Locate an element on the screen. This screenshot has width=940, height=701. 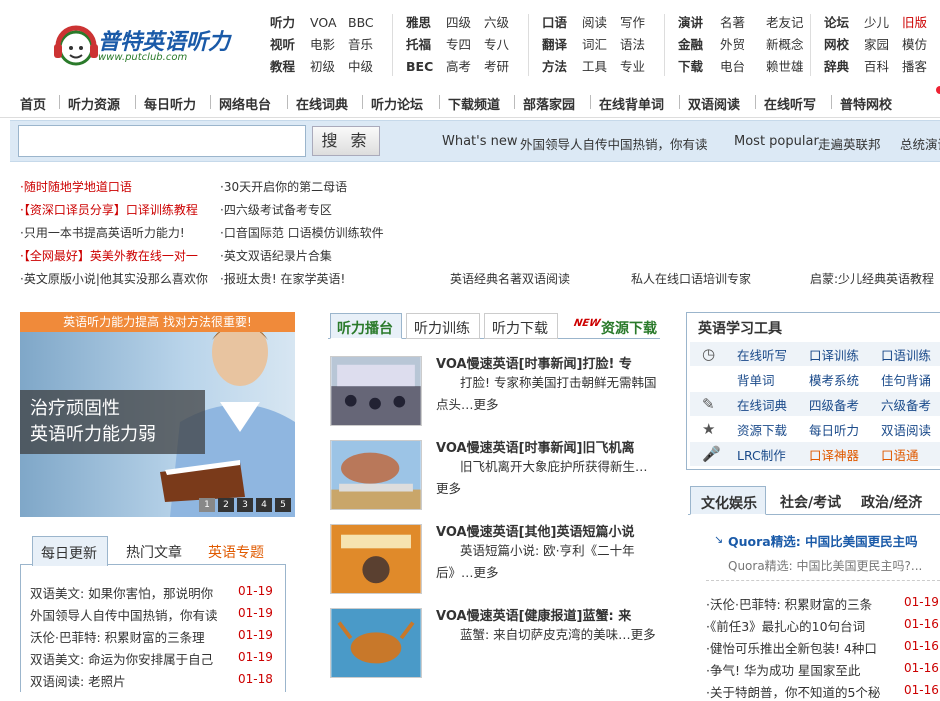
header-link: 翻译 is located at coordinates (554, 45).